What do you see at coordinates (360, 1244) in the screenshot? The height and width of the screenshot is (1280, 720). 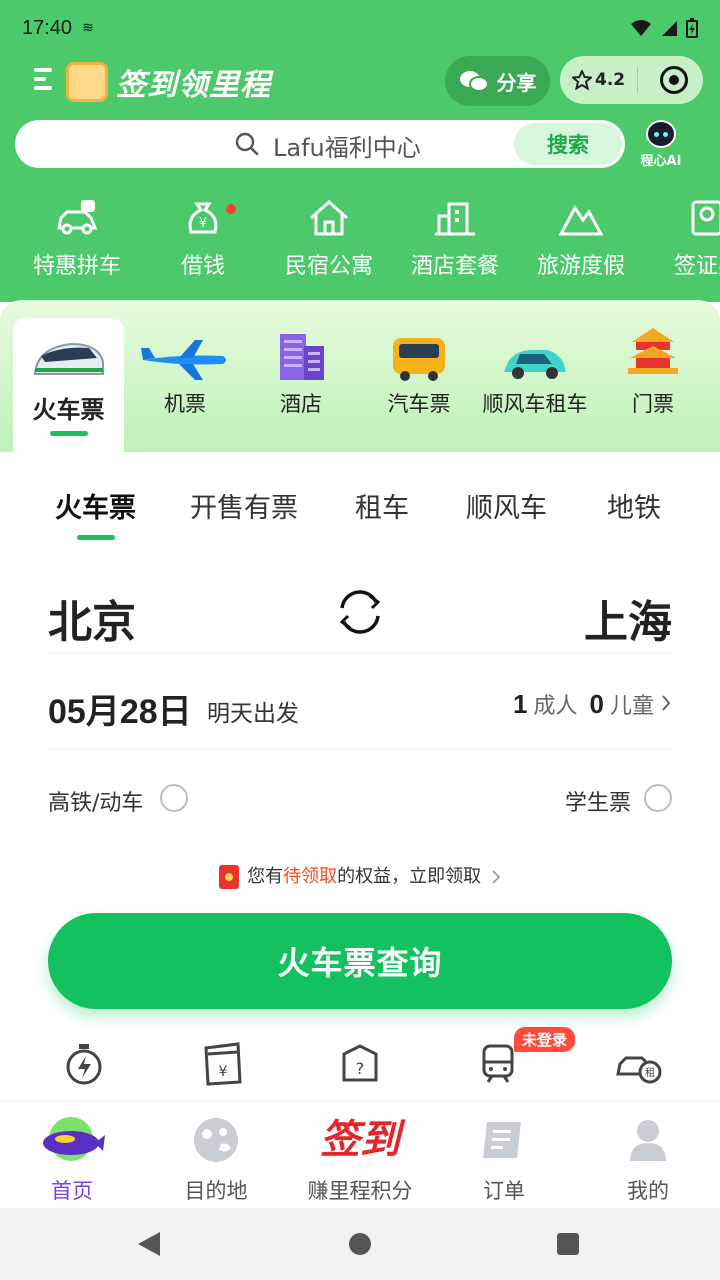 I see `home-icon` at bounding box center [360, 1244].